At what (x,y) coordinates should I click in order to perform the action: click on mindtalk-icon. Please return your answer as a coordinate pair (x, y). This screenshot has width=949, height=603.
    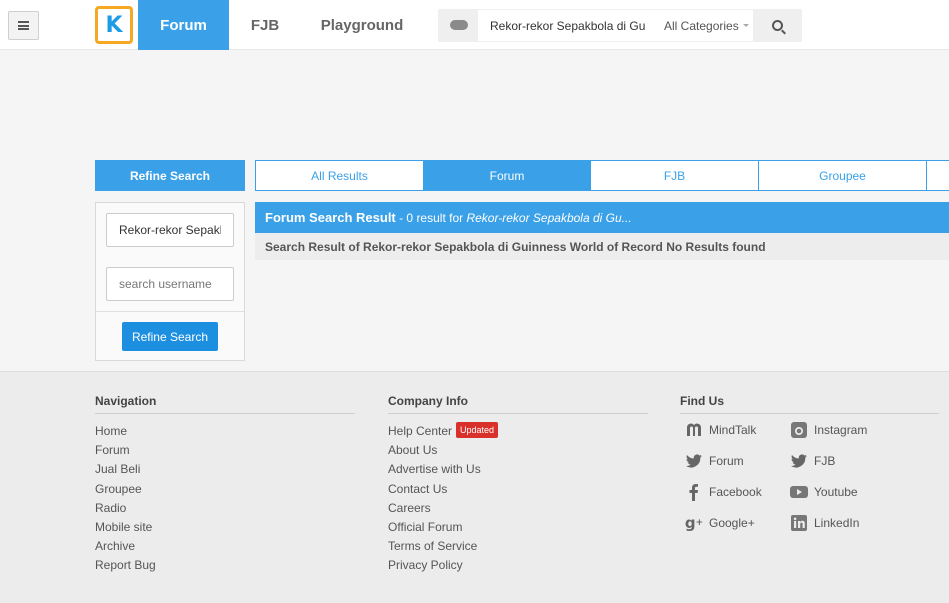
    Looking at the image, I should click on (694, 430).